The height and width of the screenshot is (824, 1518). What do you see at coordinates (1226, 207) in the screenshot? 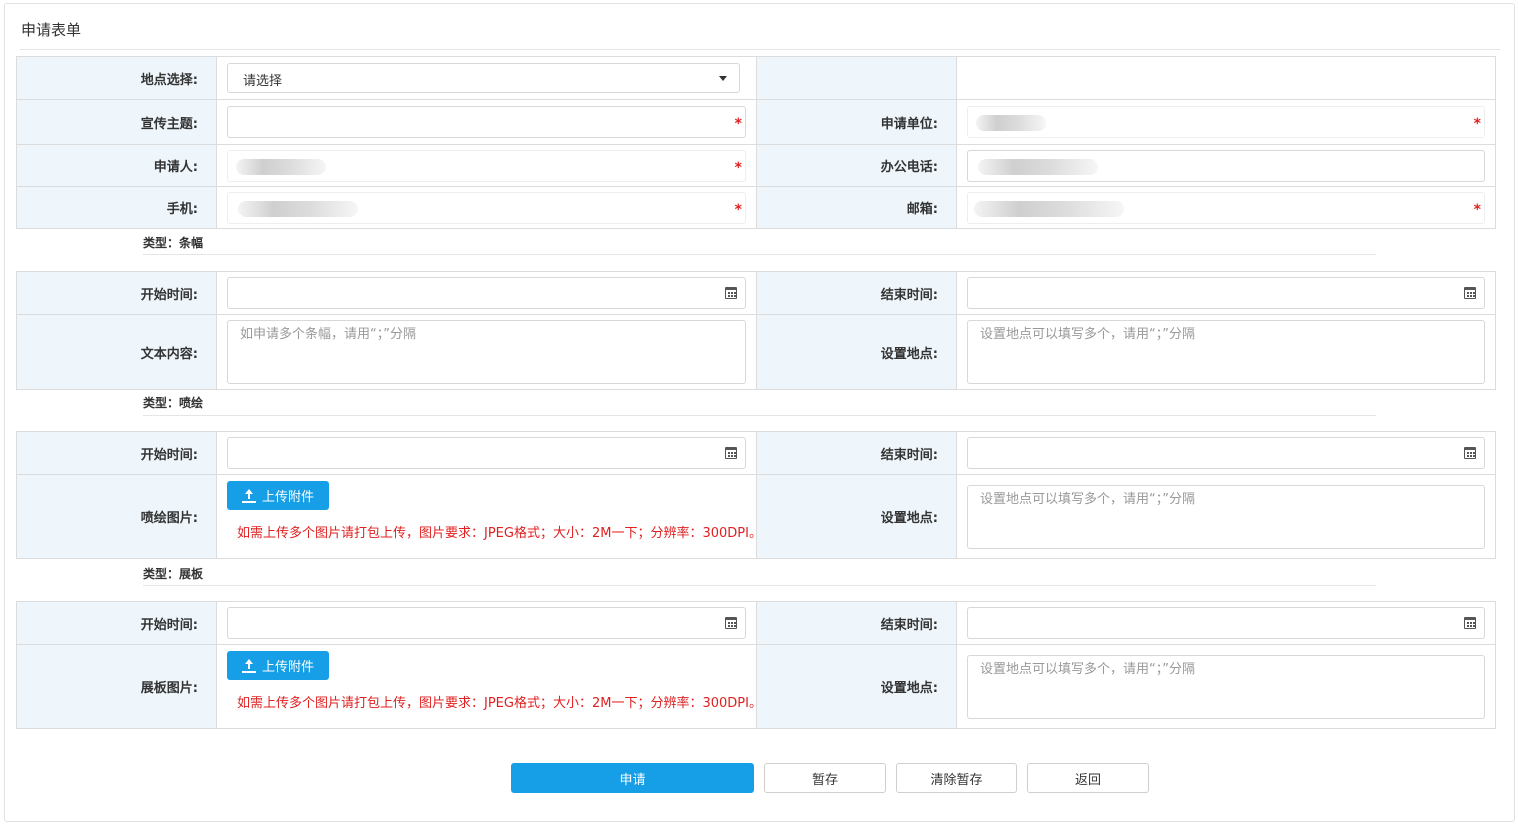
I see `email-input: *` at bounding box center [1226, 207].